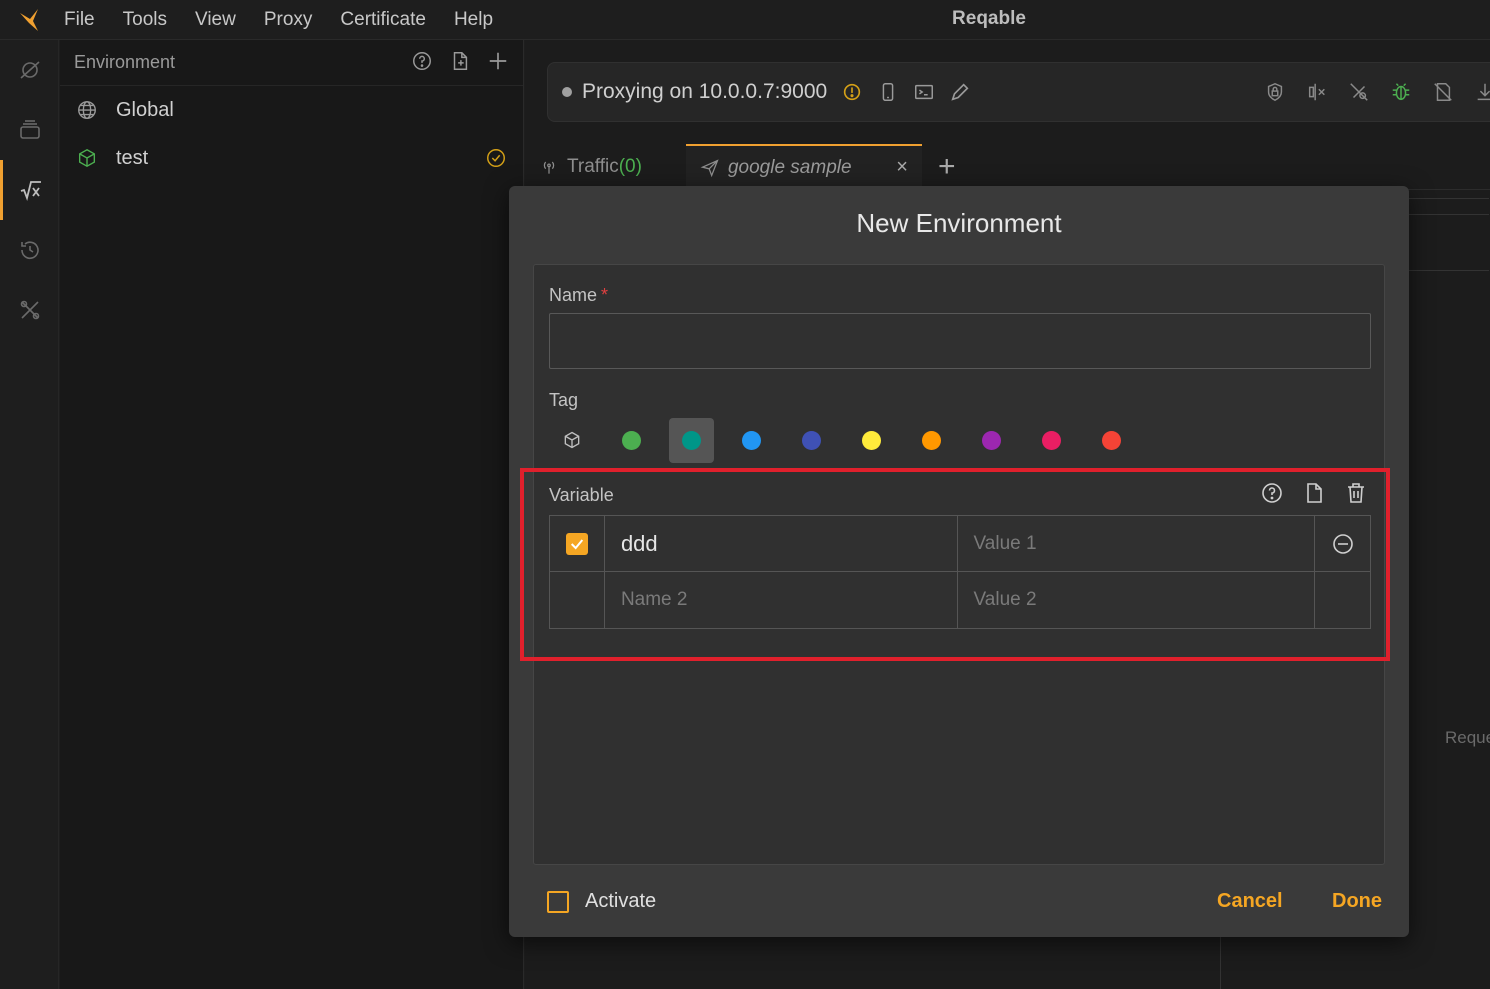  What do you see at coordinates (29, 190) in the screenshot?
I see `activity-environment` at bounding box center [29, 190].